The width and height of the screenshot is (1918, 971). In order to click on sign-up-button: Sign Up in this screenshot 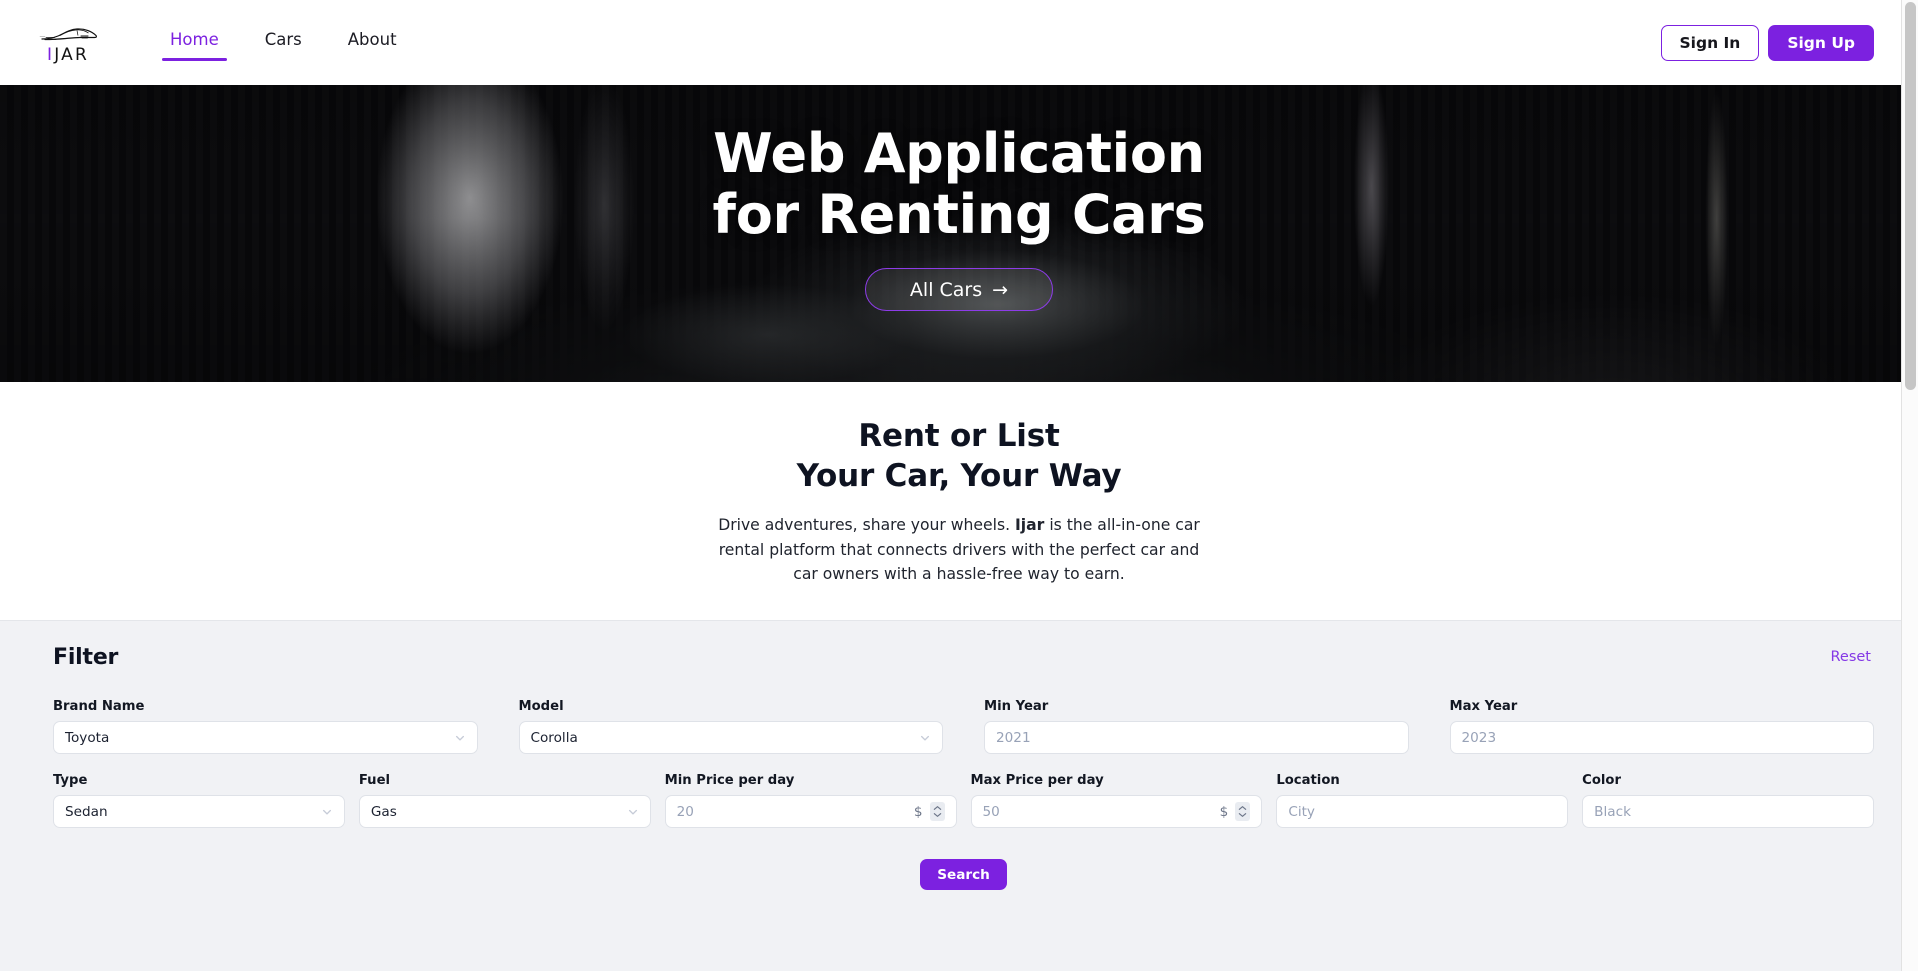, I will do `click(1821, 42)`.